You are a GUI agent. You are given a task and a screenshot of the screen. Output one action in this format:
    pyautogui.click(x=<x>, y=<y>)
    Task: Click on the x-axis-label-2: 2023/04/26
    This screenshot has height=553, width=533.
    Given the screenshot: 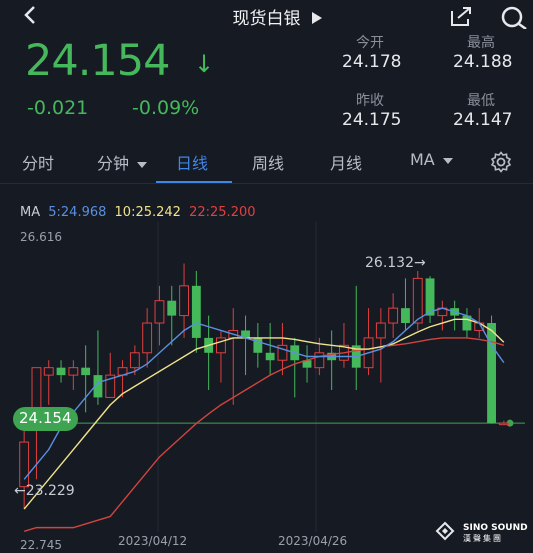 What is the action you would take?
    pyautogui.click(x=313, y=541)
    